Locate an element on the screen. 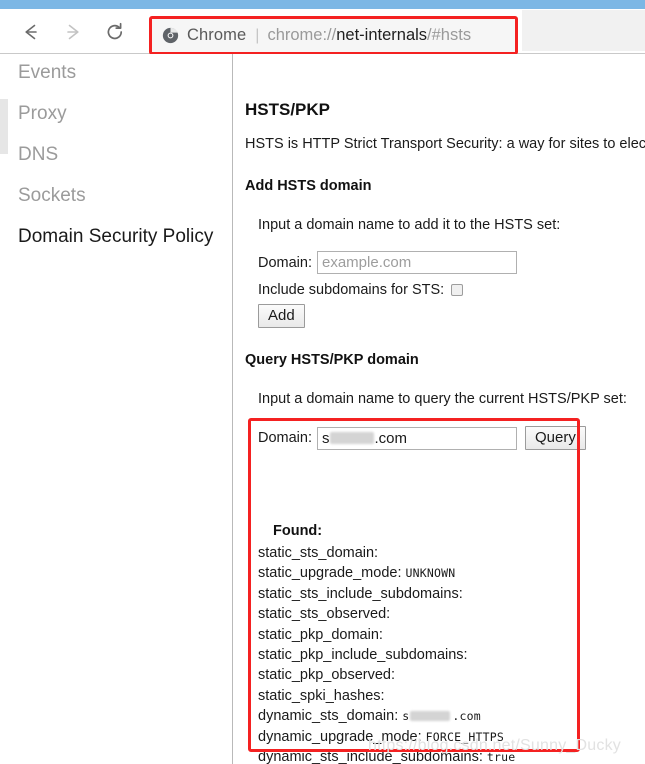  result-row-static-upgrade-mode: static_upgrade_mode: UNKNOWN is located at coordinates (448, 573).